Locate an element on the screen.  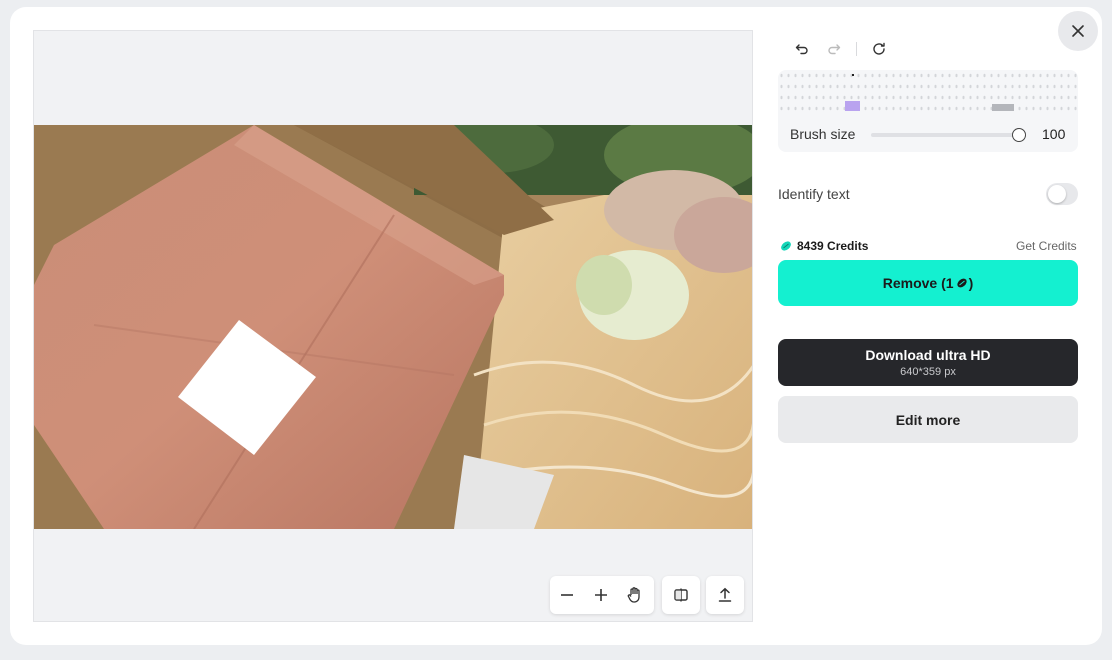
close-icon is located at coordinates (1078, 31).